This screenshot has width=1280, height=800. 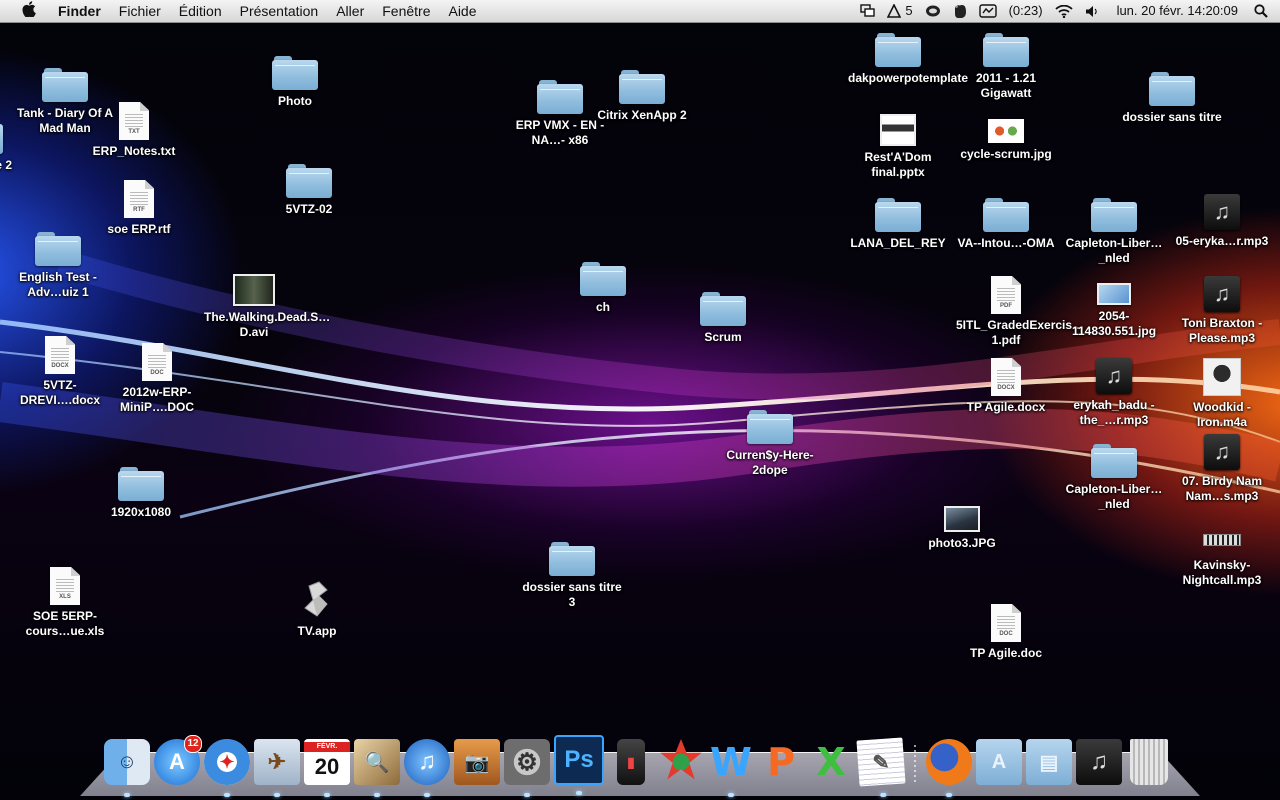 What do you see at coordinates (1006, 295) in the screenshot?
I see `pdf-file-icon: PDF` at bounding box center [1006, 295].